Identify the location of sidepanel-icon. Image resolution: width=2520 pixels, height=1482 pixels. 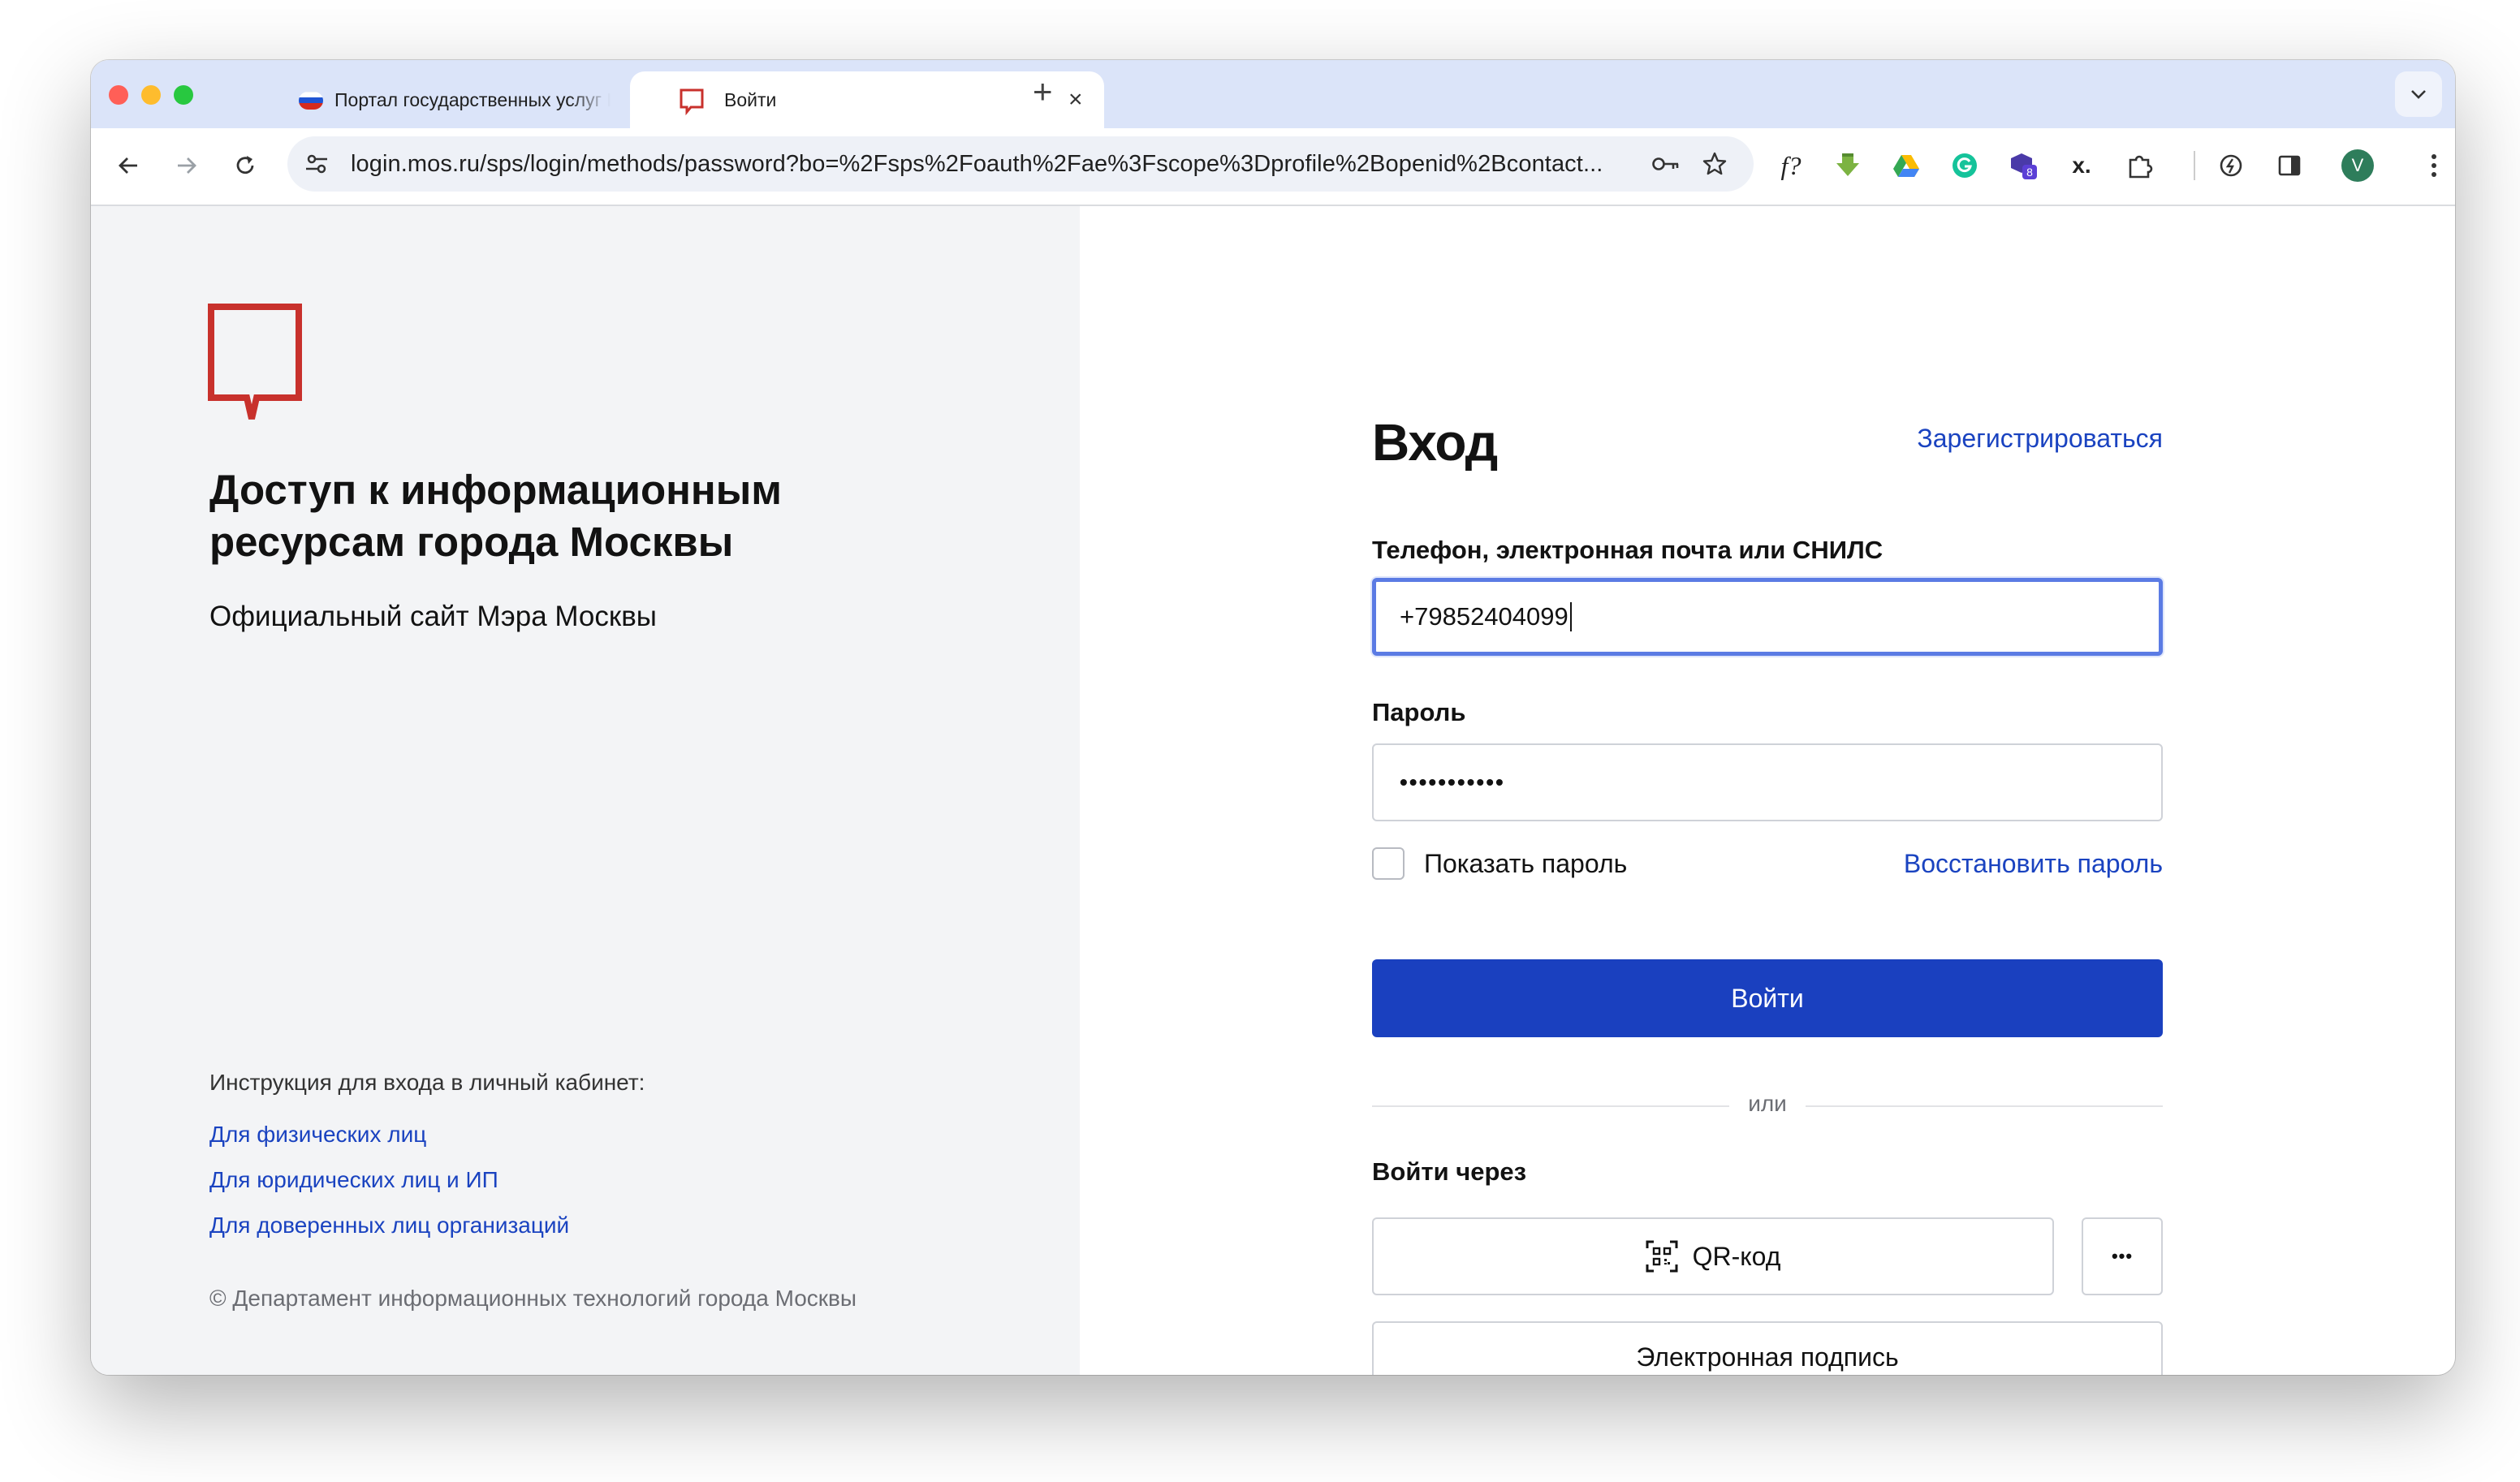
(2289, 165).